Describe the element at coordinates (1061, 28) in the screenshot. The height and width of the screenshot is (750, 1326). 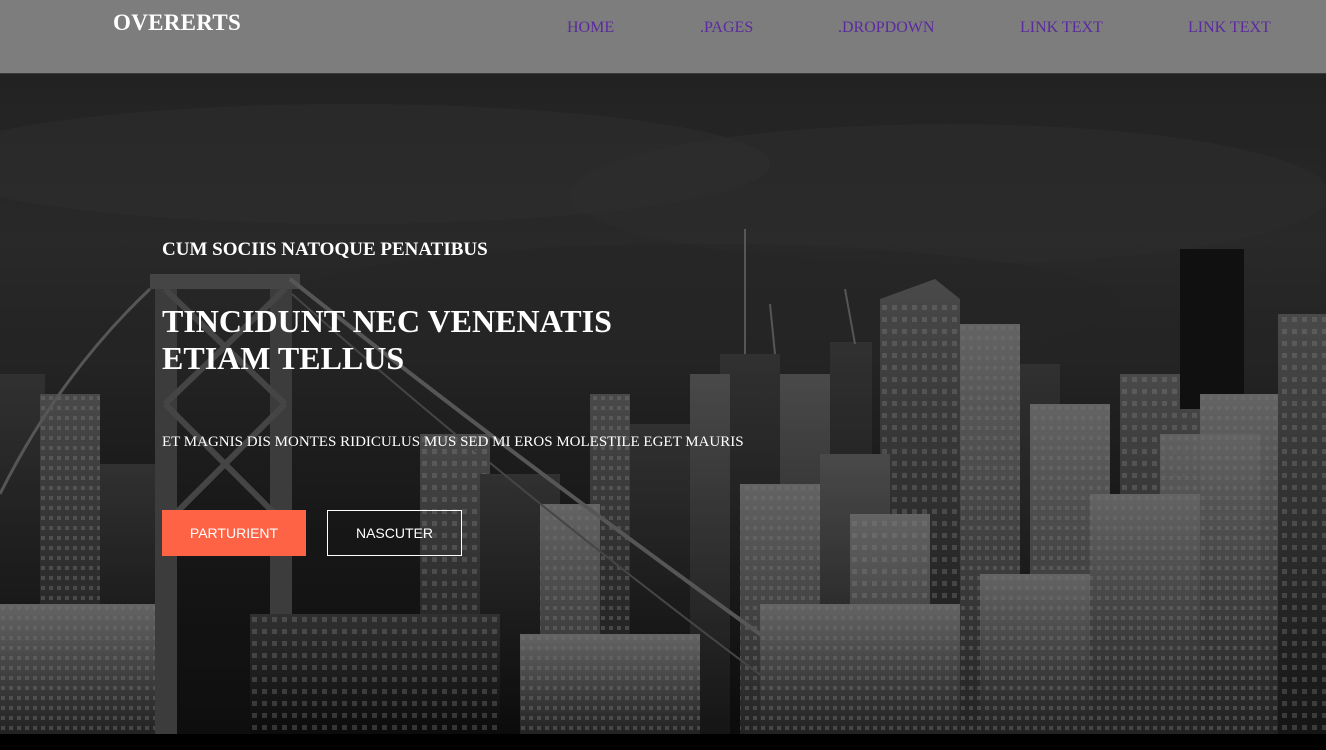
I see `nav-link-text-1: LINK TEXT` at that location.